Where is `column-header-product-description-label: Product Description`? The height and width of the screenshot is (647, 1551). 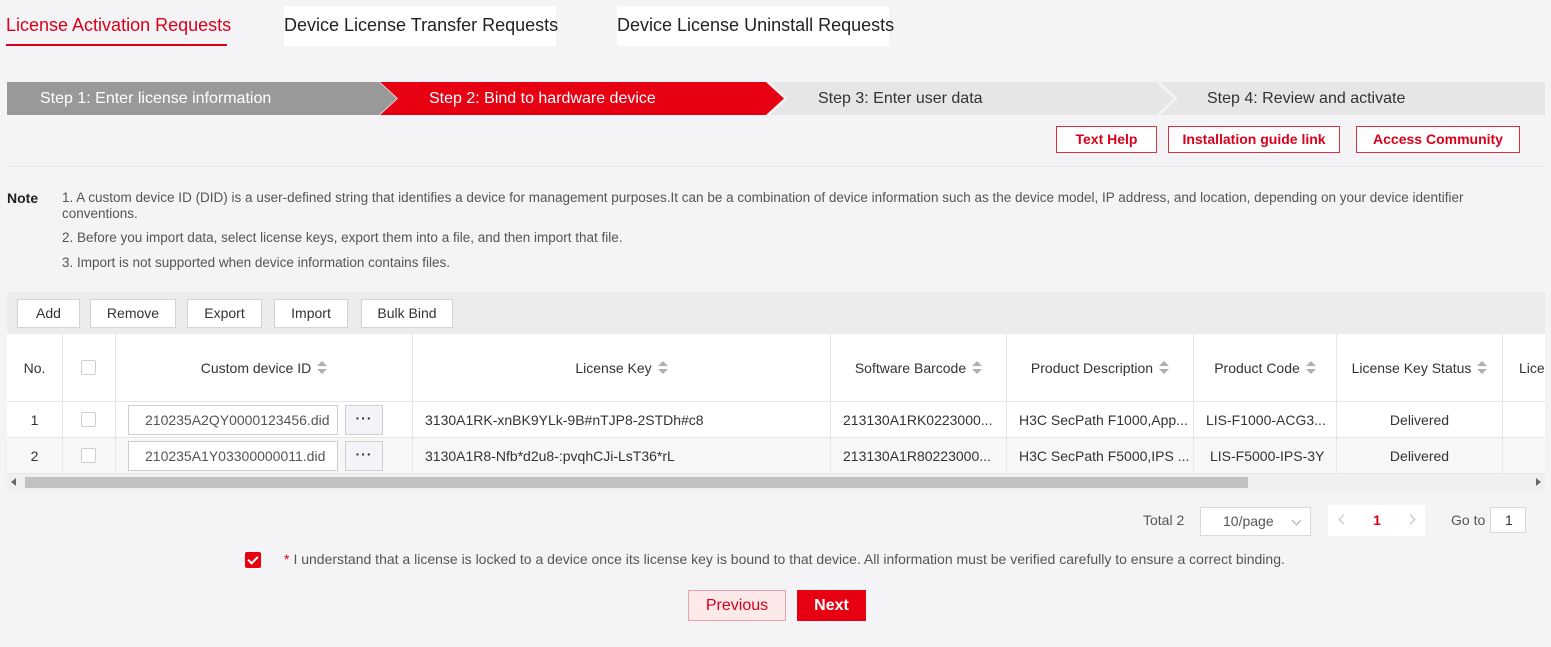
column-header-product-description-label: Product Description is located at coordinates (1092, 368).